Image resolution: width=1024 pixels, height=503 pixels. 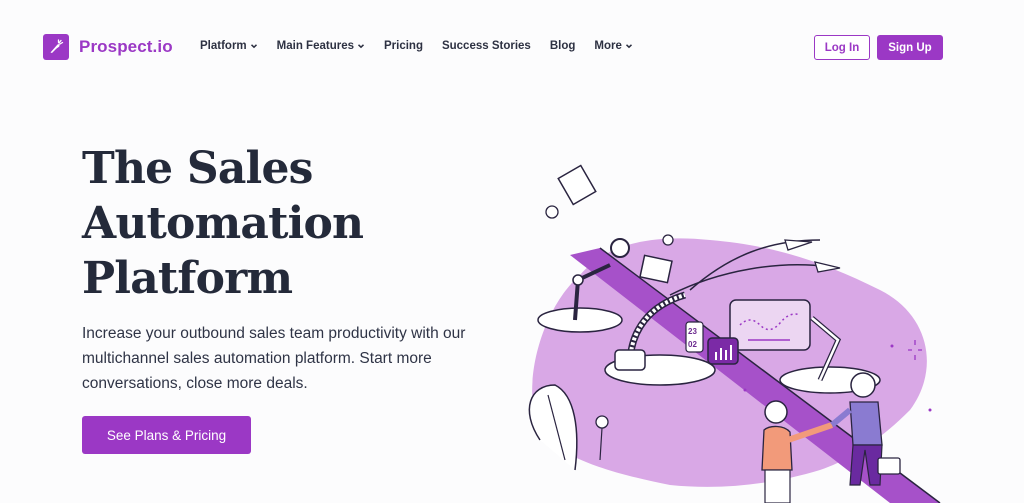 I want to click on nav-item-label: More, so click(x=608, y=46).